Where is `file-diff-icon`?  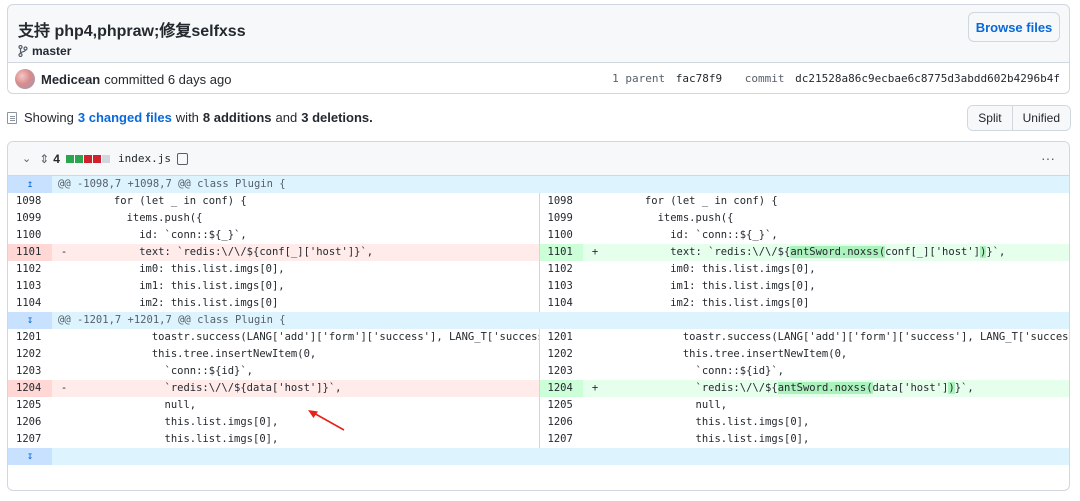 file-diff-icon is located at coordinates (12, 117).